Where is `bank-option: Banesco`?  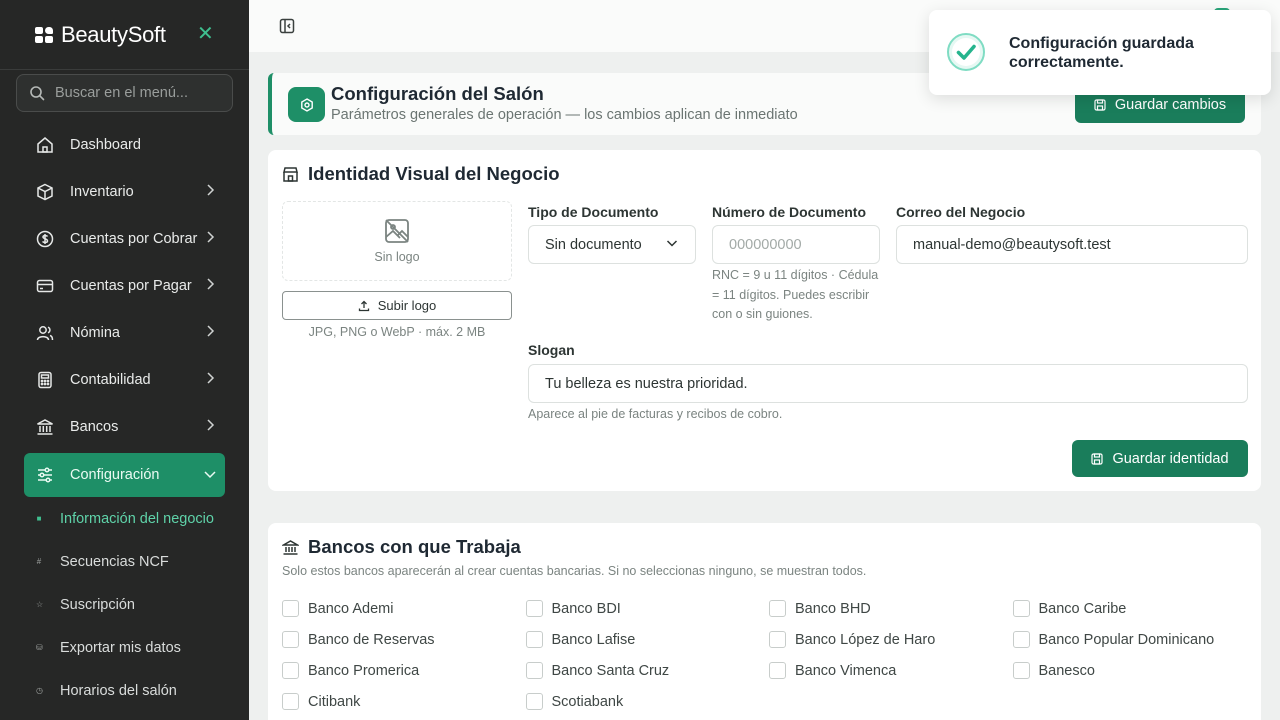 bank-option: Banesco is located at coordinates (1134, 670).